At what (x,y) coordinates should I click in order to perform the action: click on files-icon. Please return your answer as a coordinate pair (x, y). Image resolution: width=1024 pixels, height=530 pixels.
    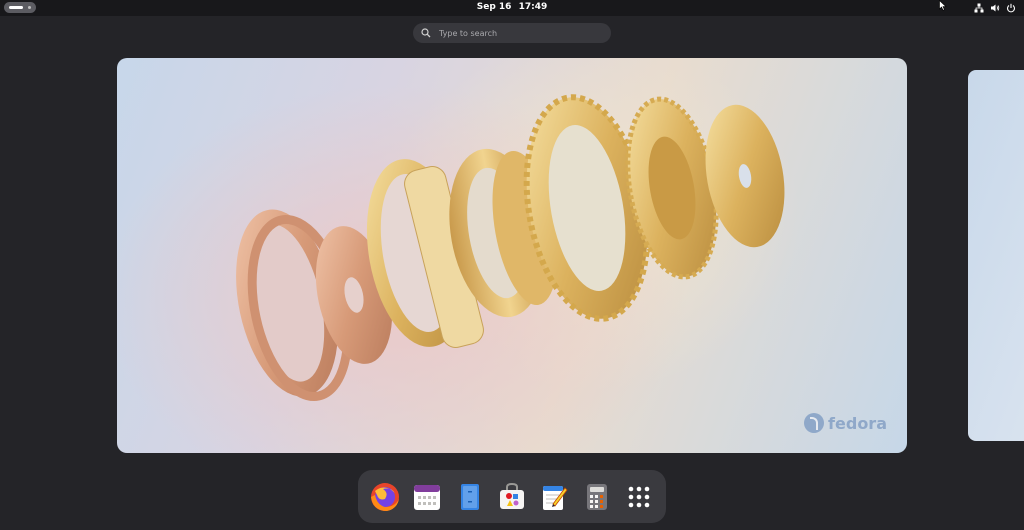
    Looking at the image, I should click on (469, 496).